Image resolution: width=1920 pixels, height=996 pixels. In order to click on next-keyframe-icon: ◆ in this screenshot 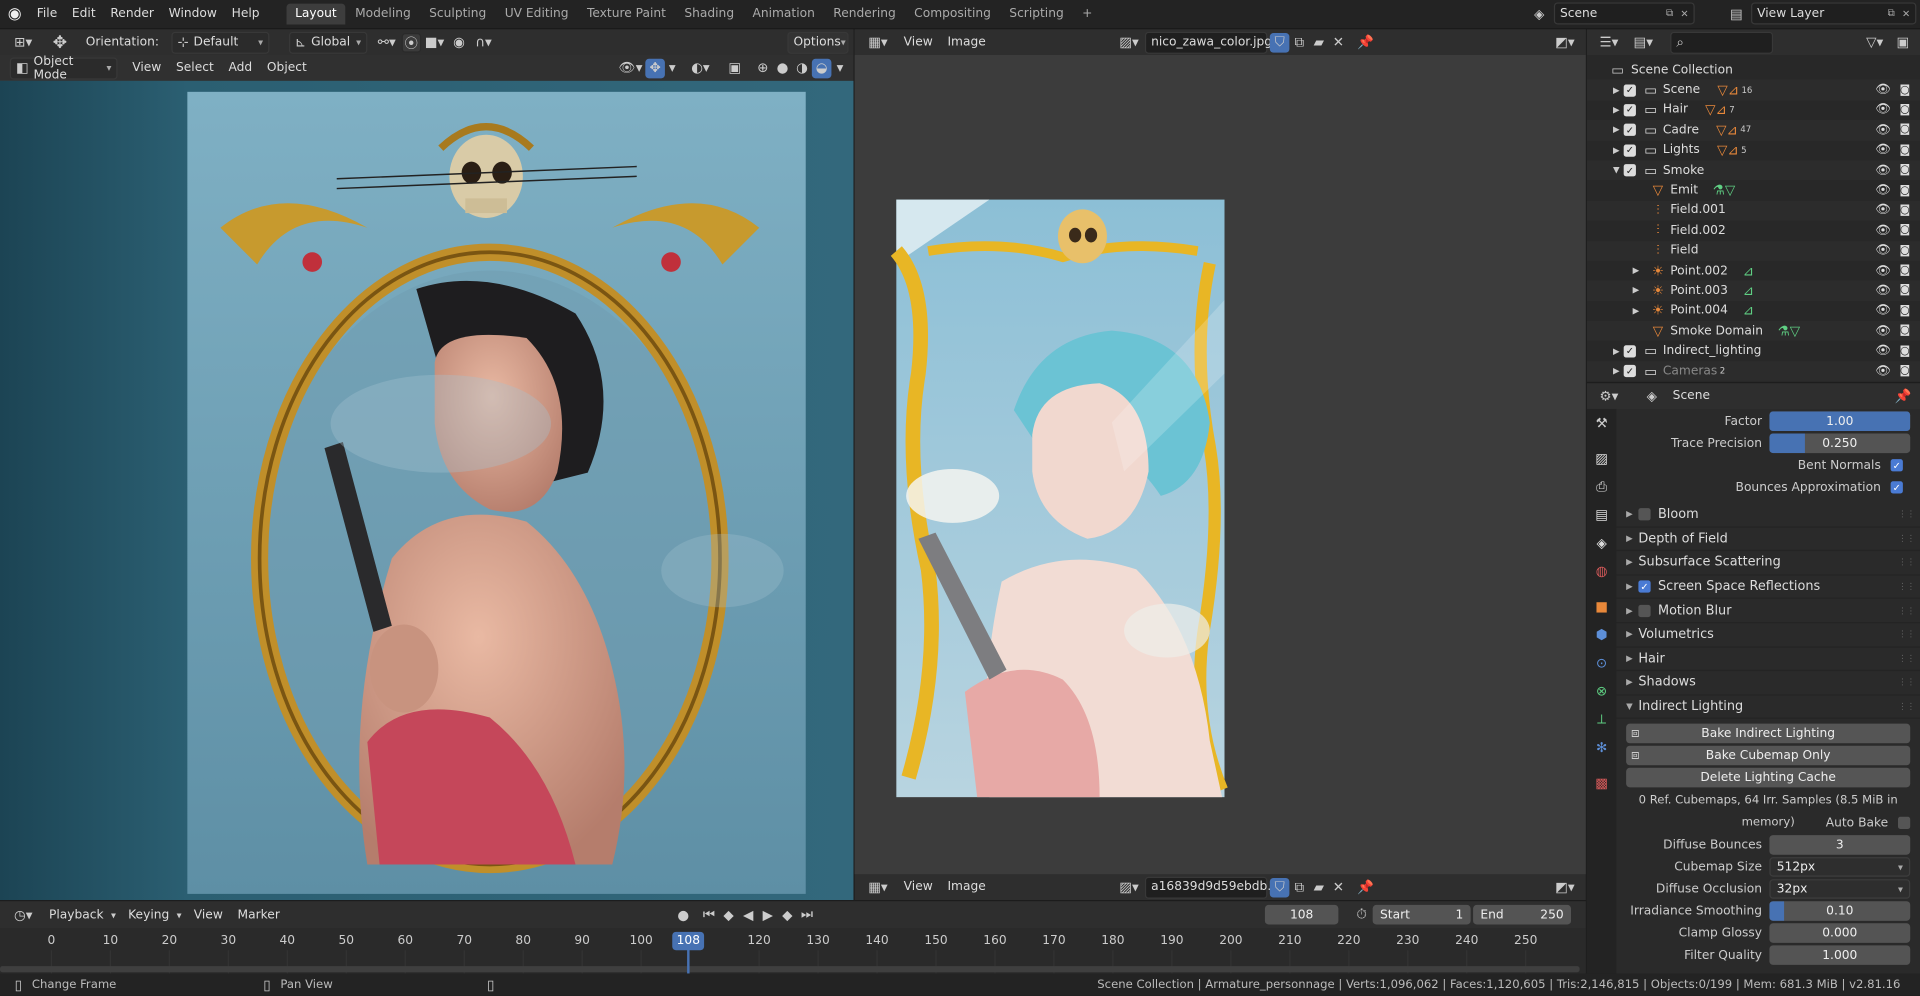, I will do `click(788, 915)`.